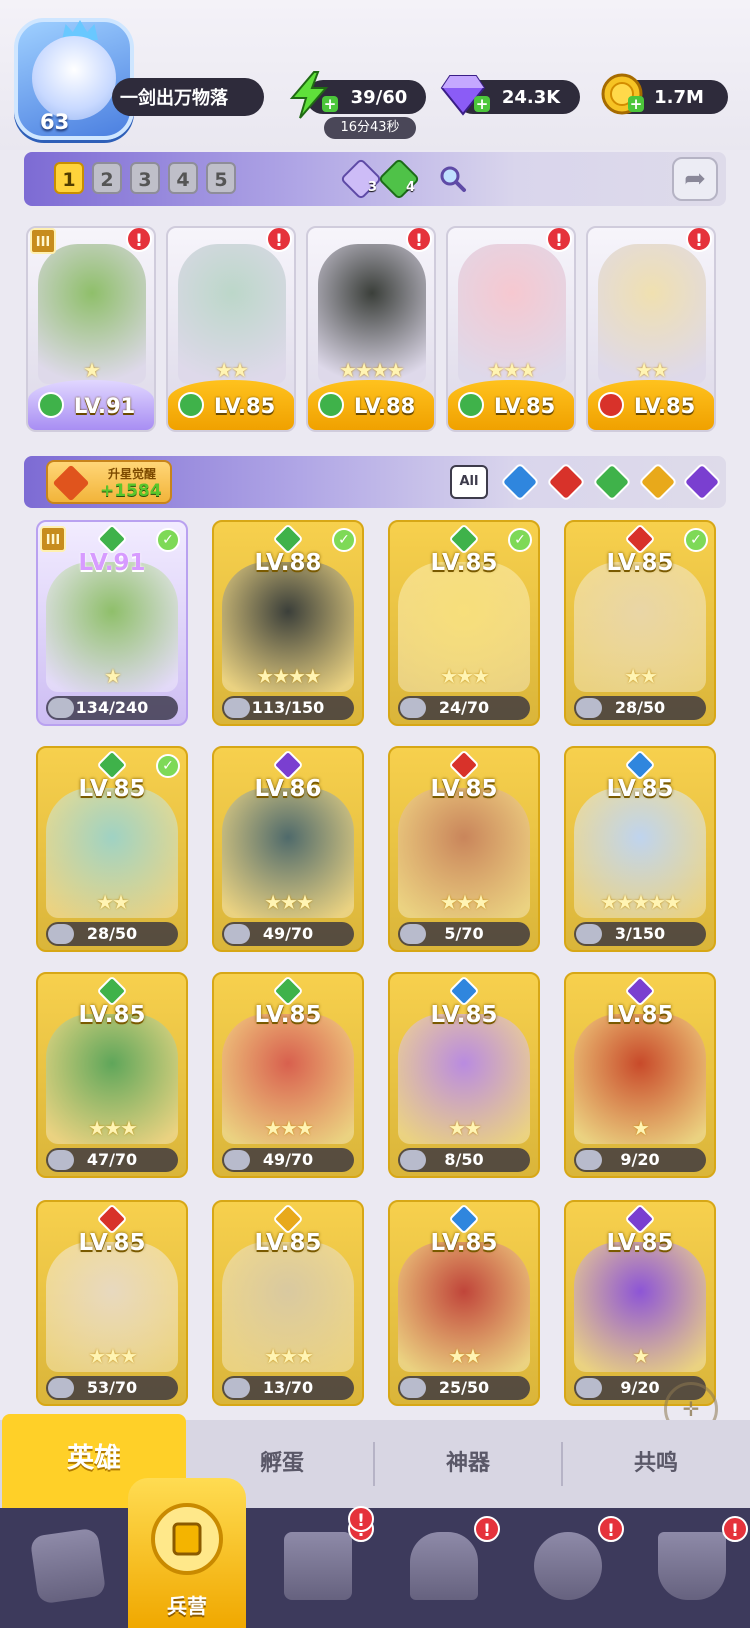 The image size is (750, 1628). Describe the element at coordinates (183, 178) in the screenshot. I see `team-tab-4: 4` at that location.